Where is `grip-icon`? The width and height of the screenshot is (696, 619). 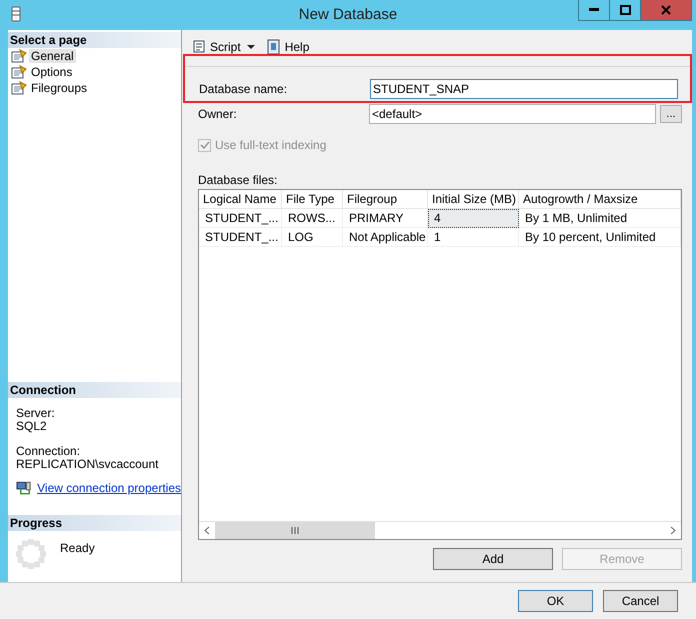
grip-icon is located at coordinates (295, 530).